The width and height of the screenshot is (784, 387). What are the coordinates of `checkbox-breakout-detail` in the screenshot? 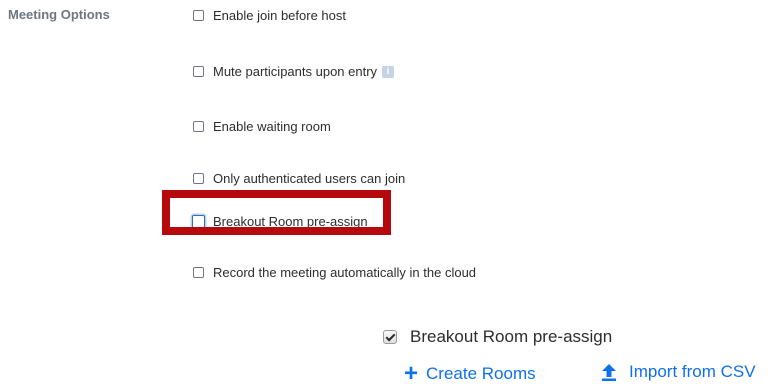 It's located at (390, 337).